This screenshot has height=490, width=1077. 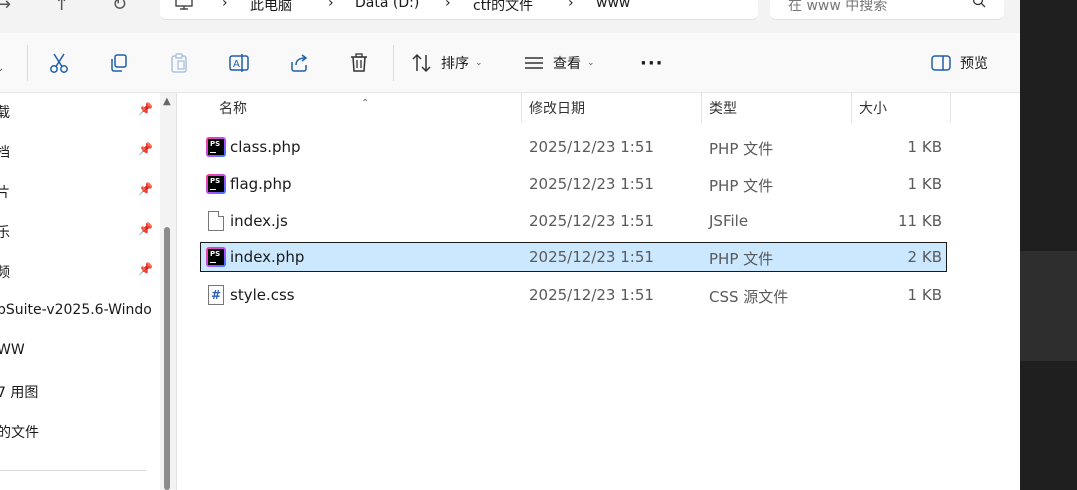 I want to click on rename-button: A, so click(x=239, y=63).